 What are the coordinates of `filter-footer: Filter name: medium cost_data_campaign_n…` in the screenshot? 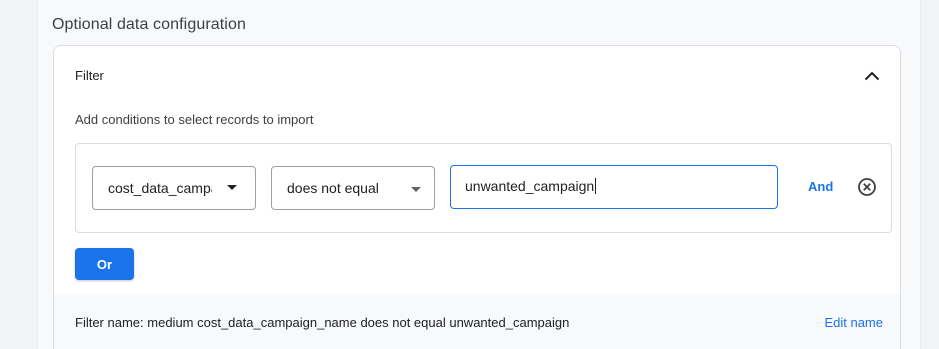 It's located at (477, 321).